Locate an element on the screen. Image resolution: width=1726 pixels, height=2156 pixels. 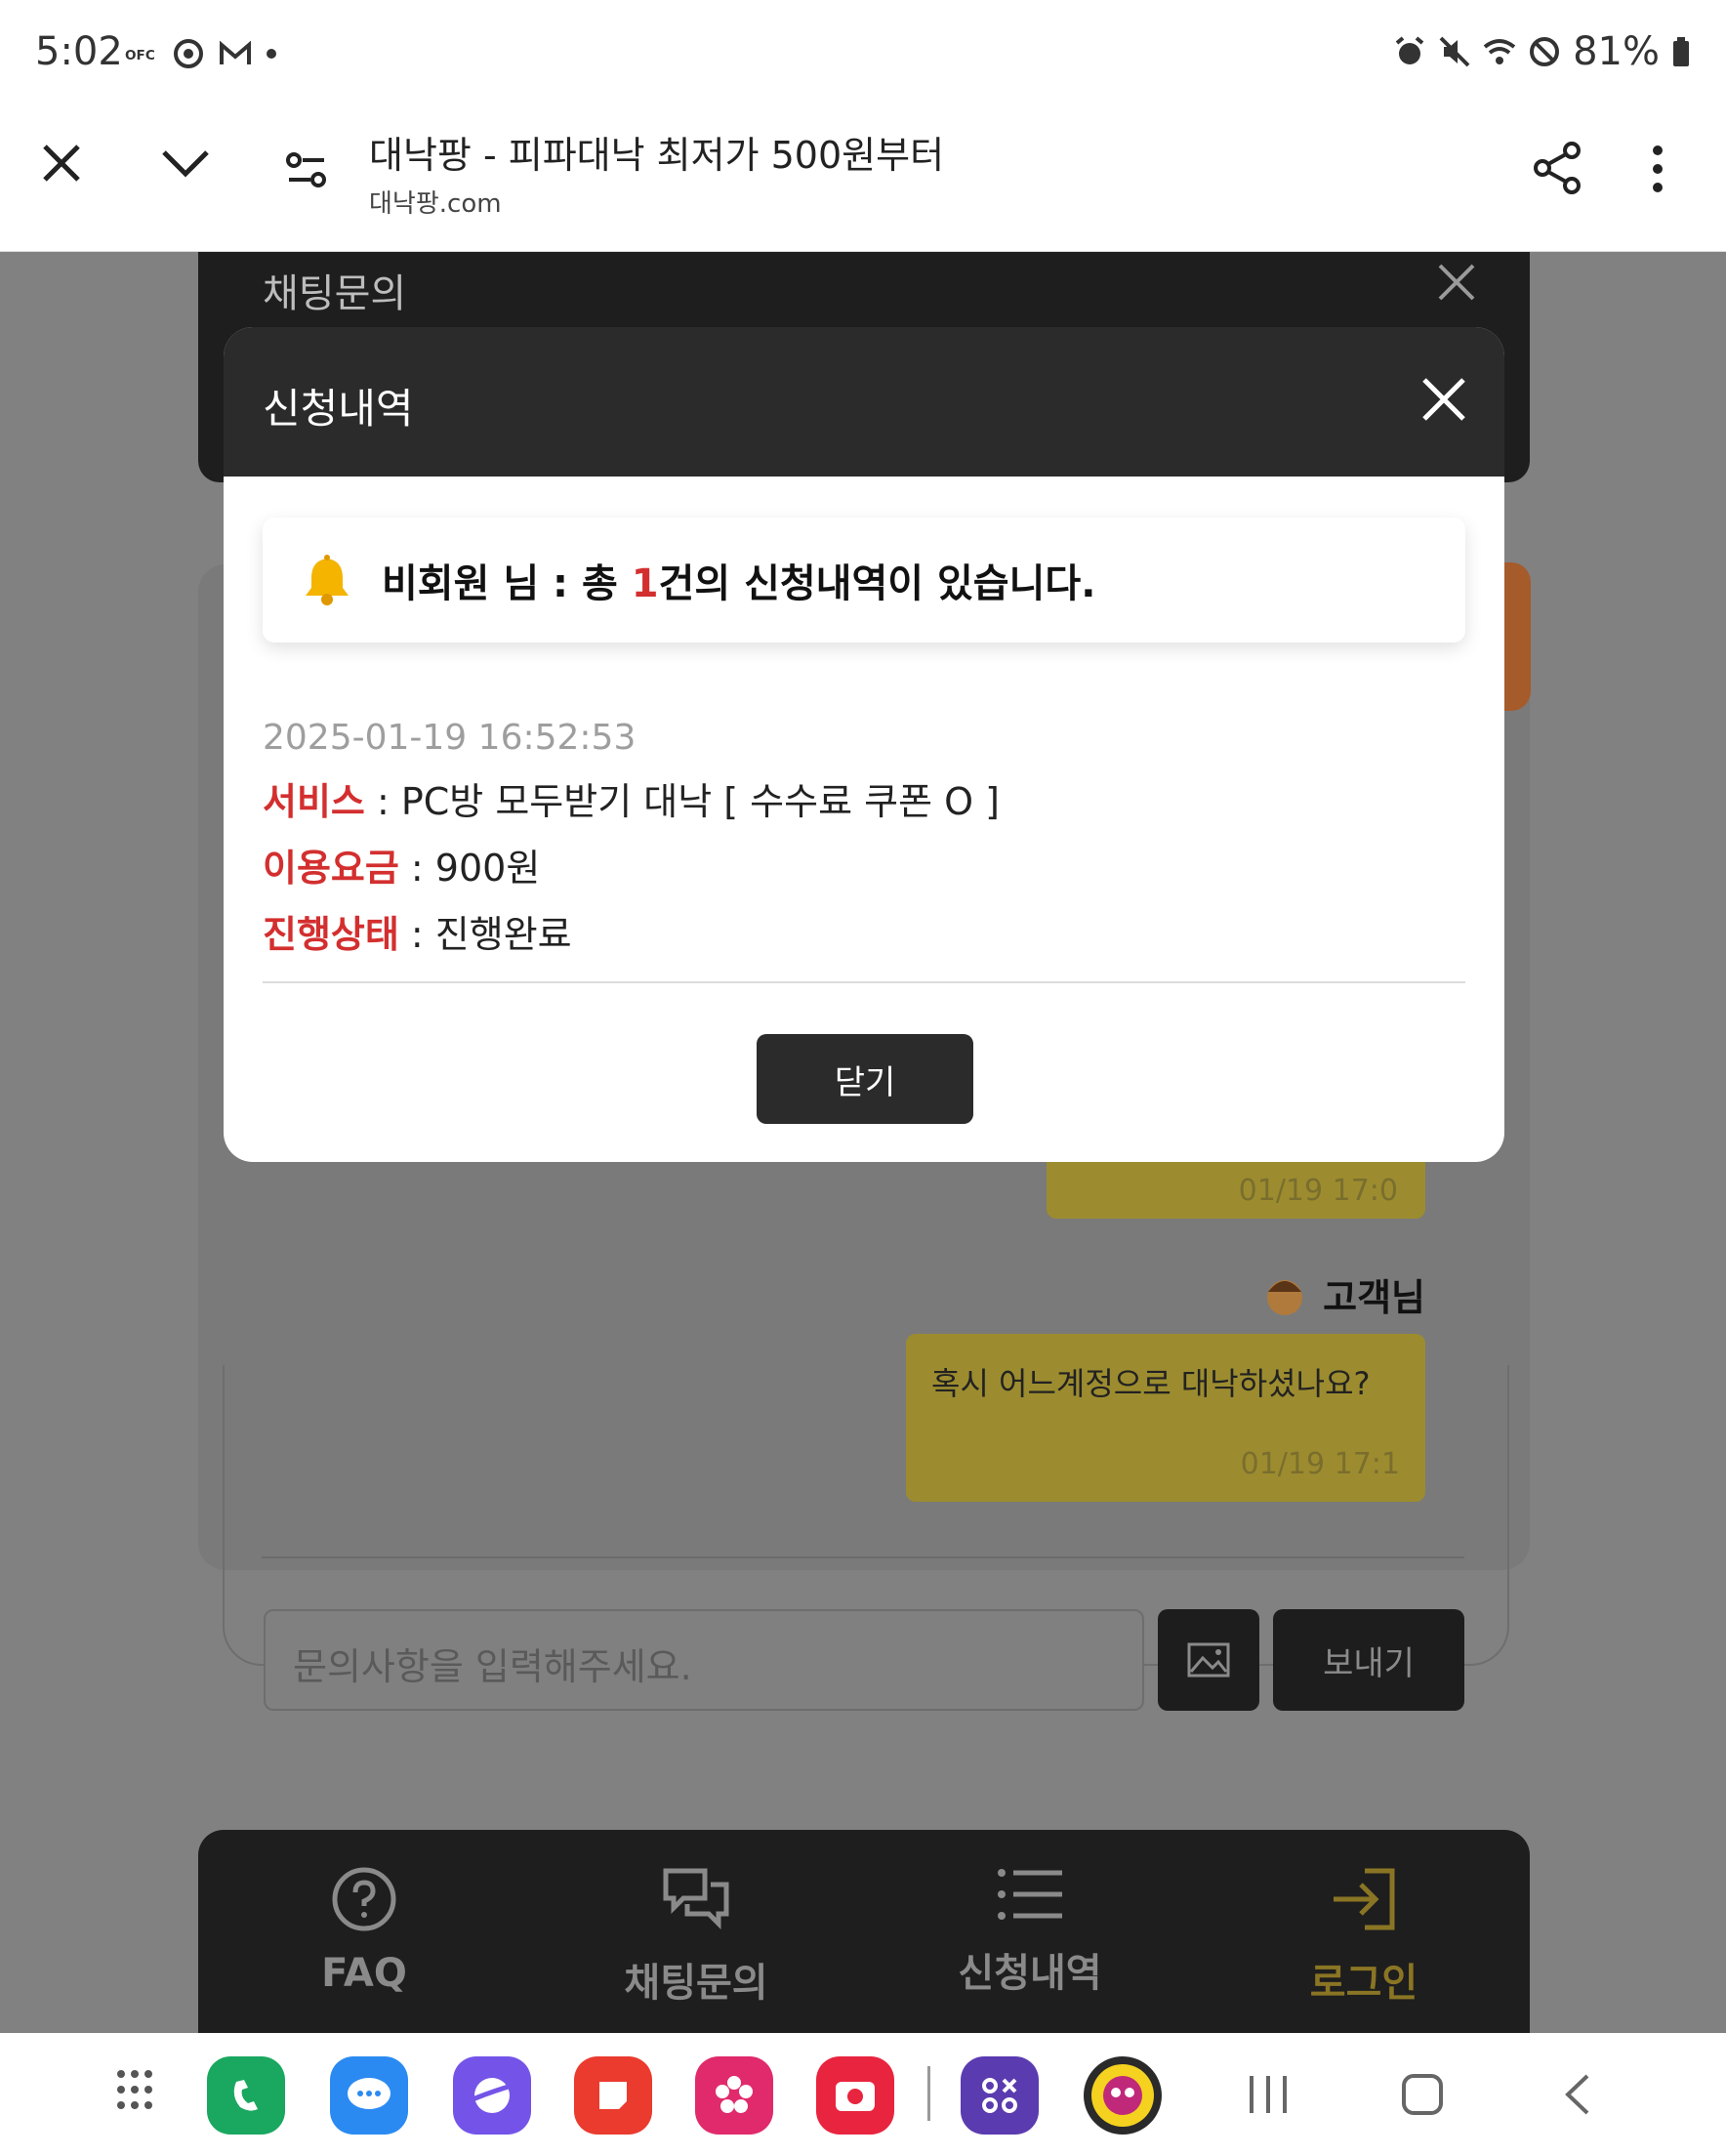
home-icon is located at coordinates (1422, 2094).